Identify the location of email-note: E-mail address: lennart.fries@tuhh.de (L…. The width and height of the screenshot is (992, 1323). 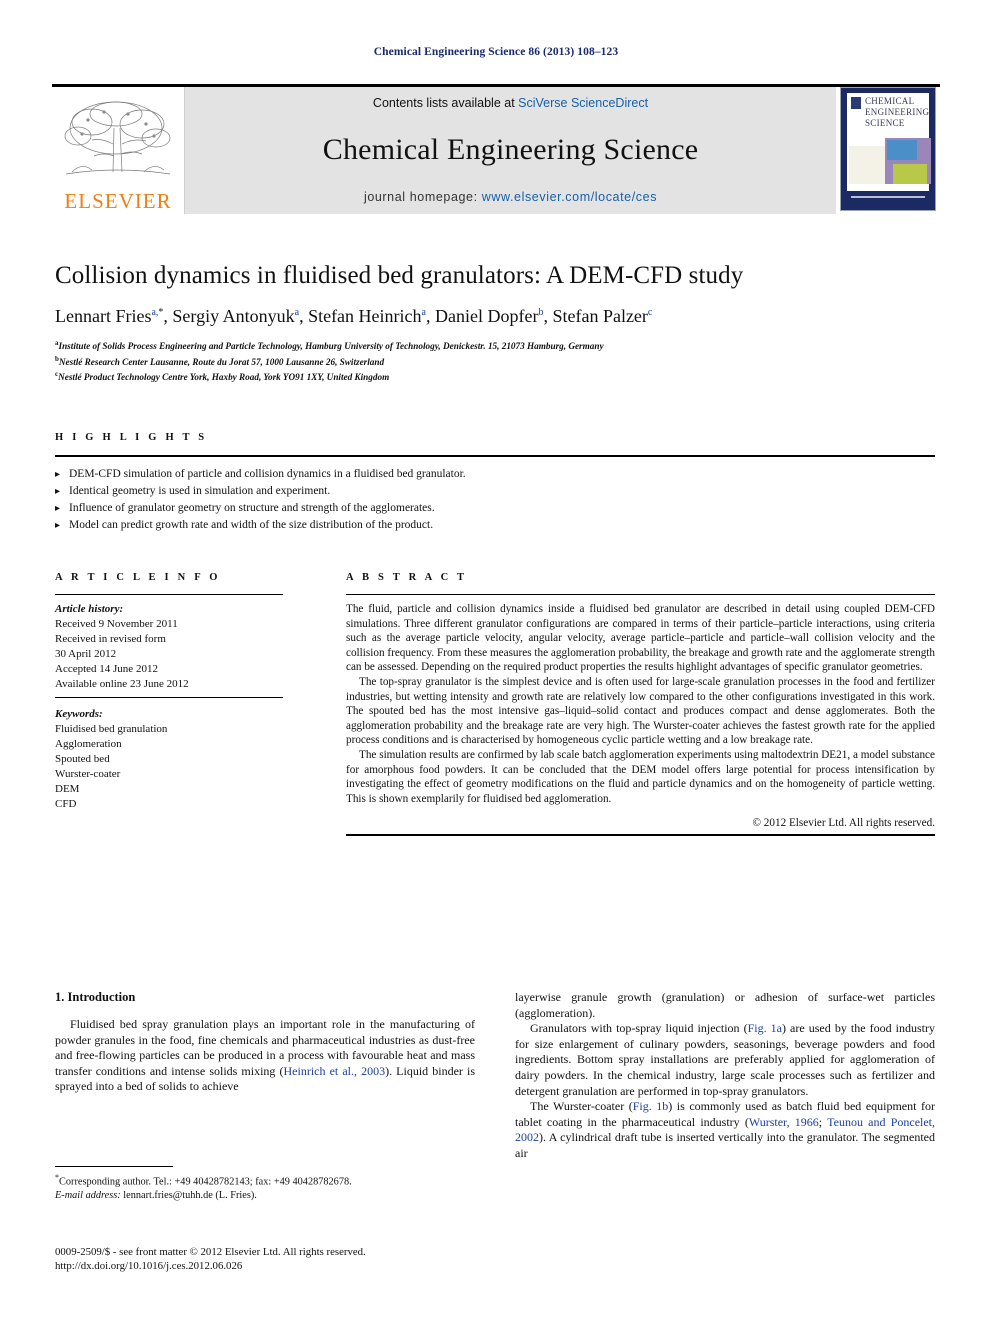
(265, 1196).